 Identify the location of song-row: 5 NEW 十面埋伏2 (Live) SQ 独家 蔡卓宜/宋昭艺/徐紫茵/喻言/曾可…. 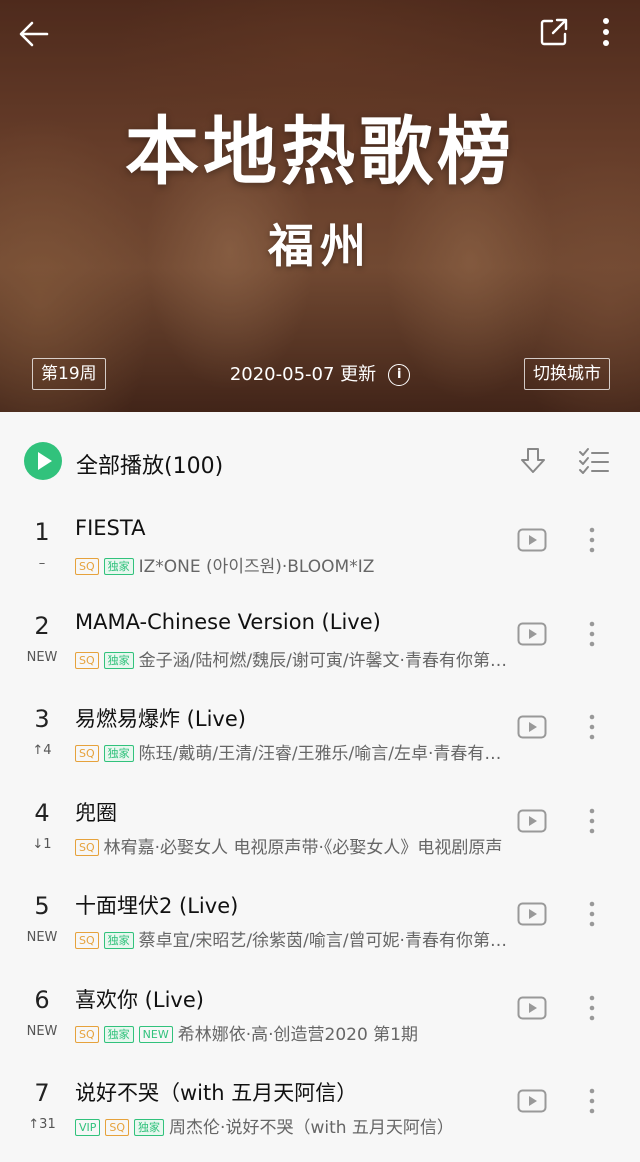
(320, 928).